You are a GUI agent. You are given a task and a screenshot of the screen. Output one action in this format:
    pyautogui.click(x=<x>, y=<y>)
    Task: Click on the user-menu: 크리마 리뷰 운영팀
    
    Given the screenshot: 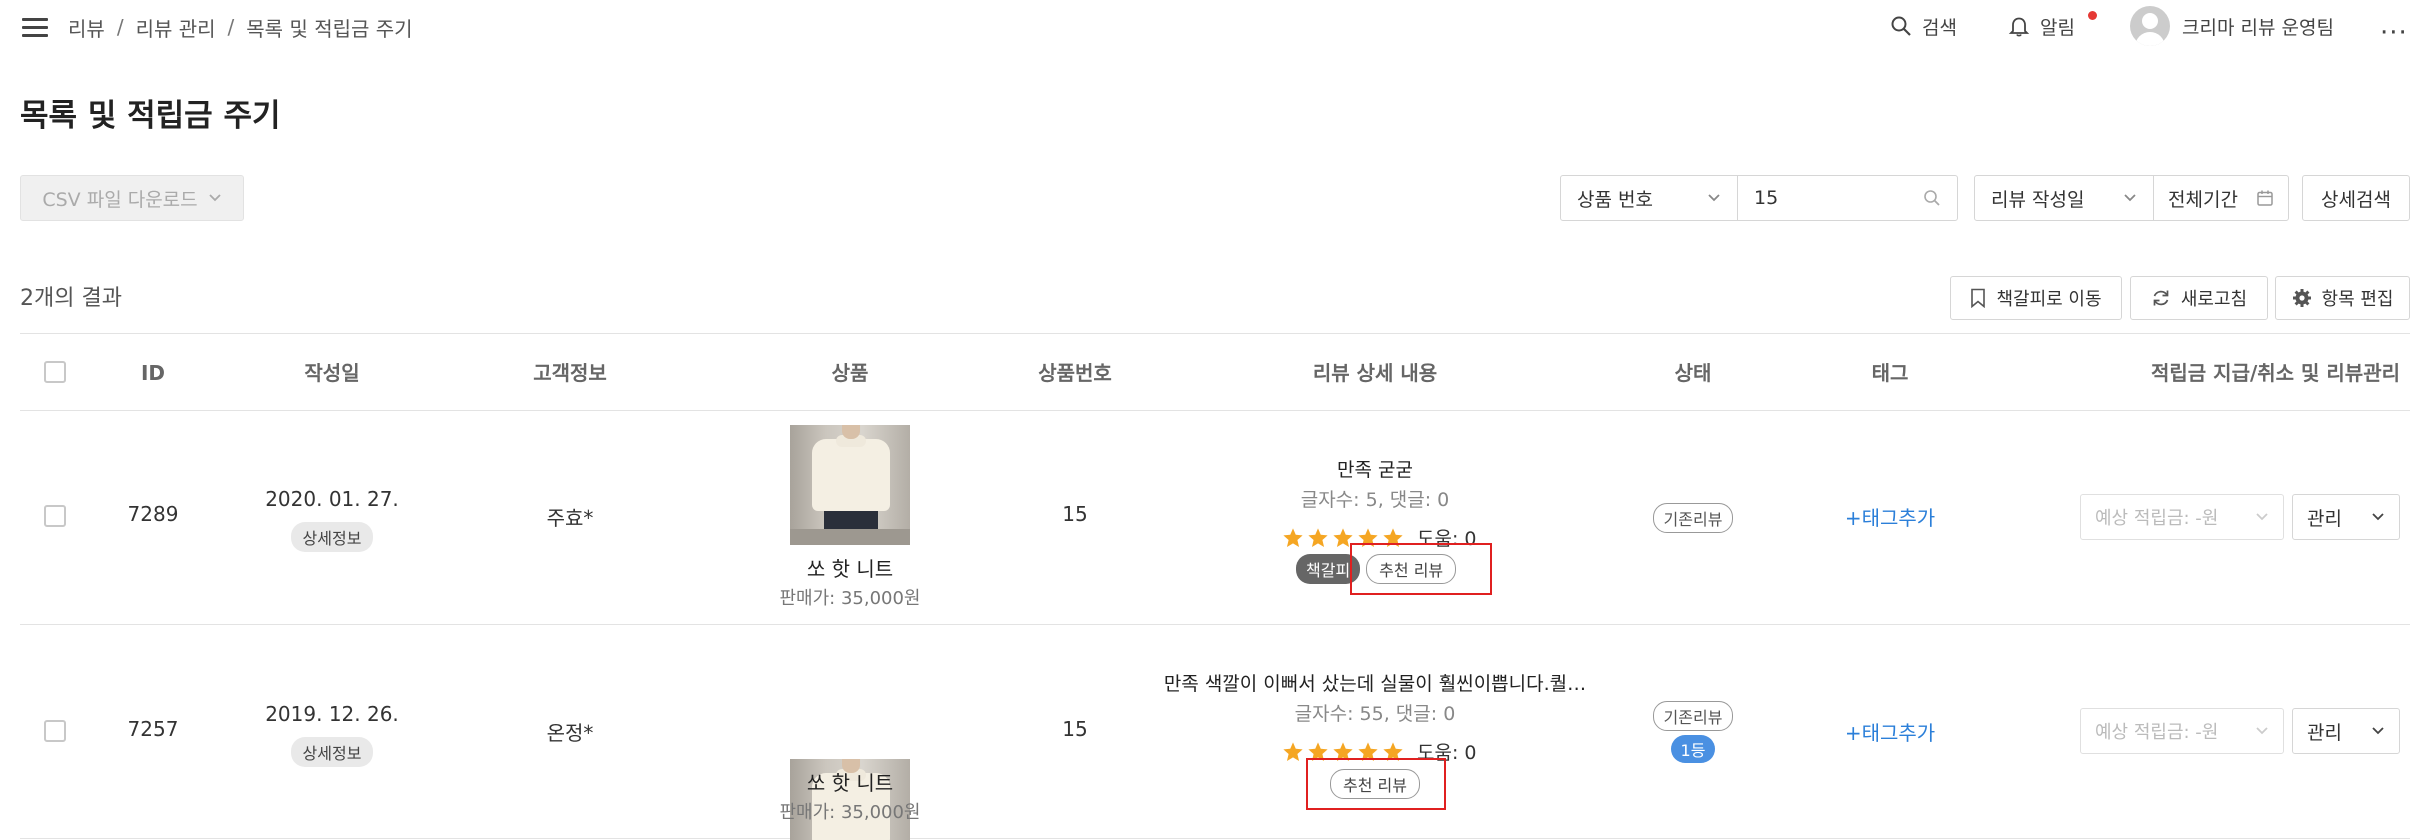 What is the action you would take?
    pyautogui.click(x=2232, y=26)
    